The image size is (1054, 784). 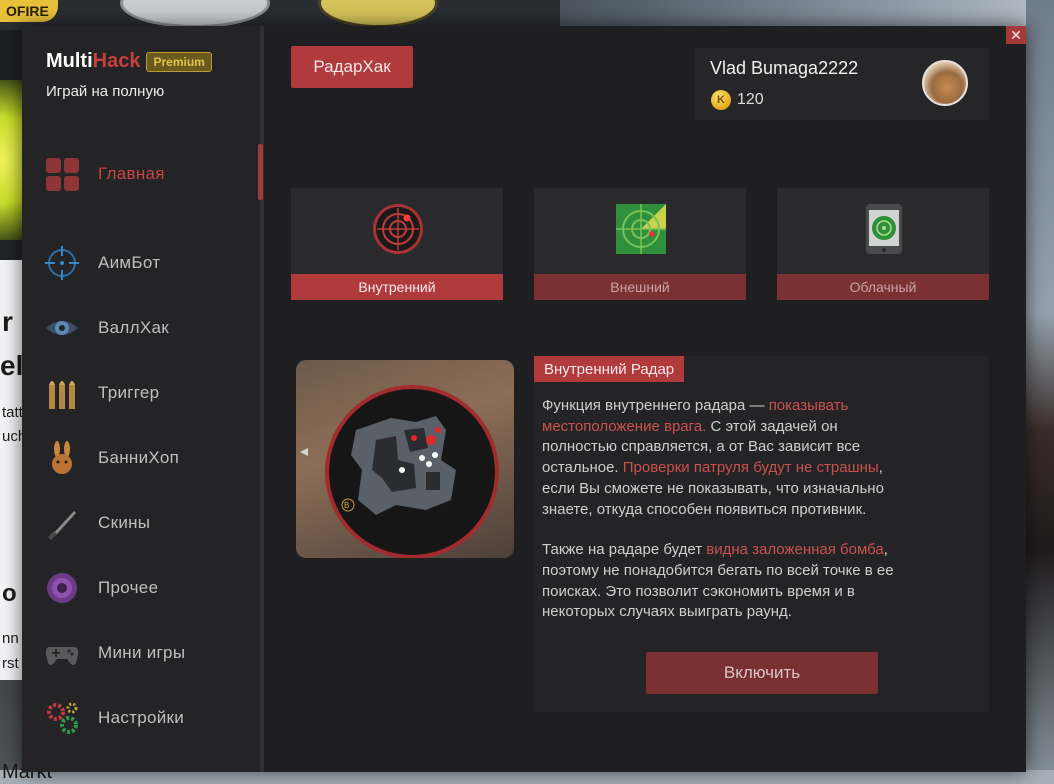 I want to click on minimap-image: B, so click(x=399, y=471).